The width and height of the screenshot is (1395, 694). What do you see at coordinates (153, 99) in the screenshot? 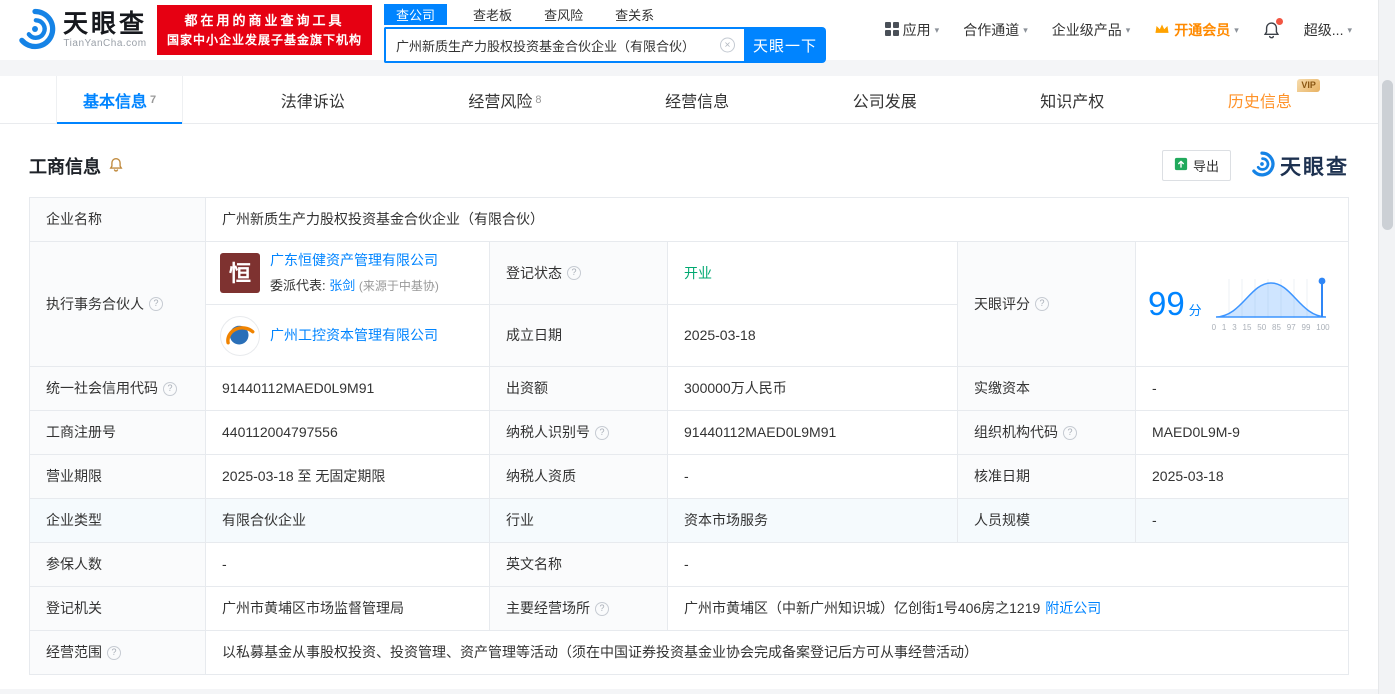
I see `tab-basic-info-count: 7` at bounding box center [153, 99].